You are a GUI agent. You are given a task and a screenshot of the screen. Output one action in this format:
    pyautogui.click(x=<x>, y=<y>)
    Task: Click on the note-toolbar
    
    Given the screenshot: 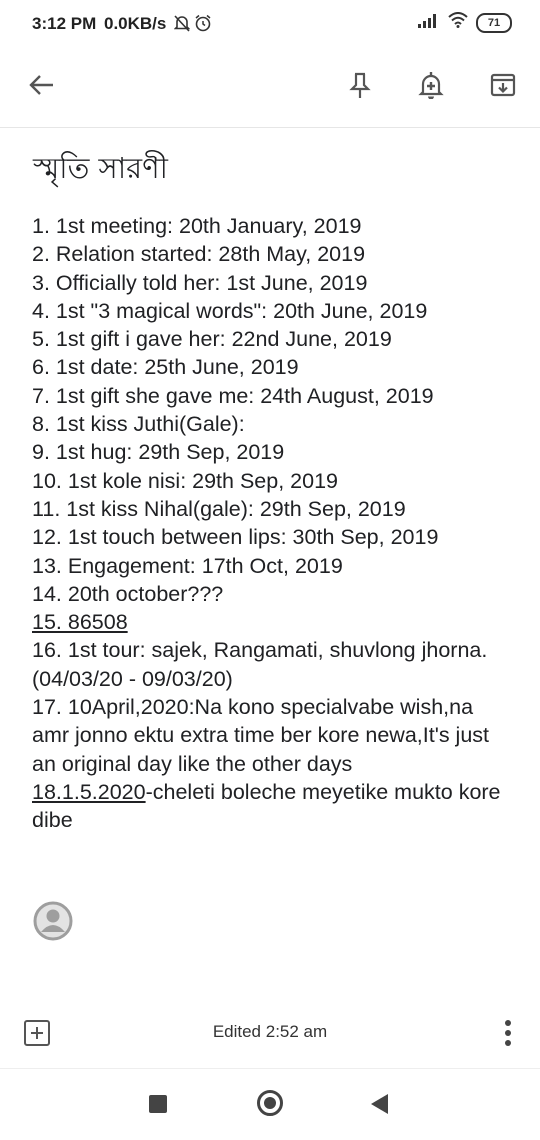 What is the action you would take?
    pyautogui.click(x=270, y=84)
    